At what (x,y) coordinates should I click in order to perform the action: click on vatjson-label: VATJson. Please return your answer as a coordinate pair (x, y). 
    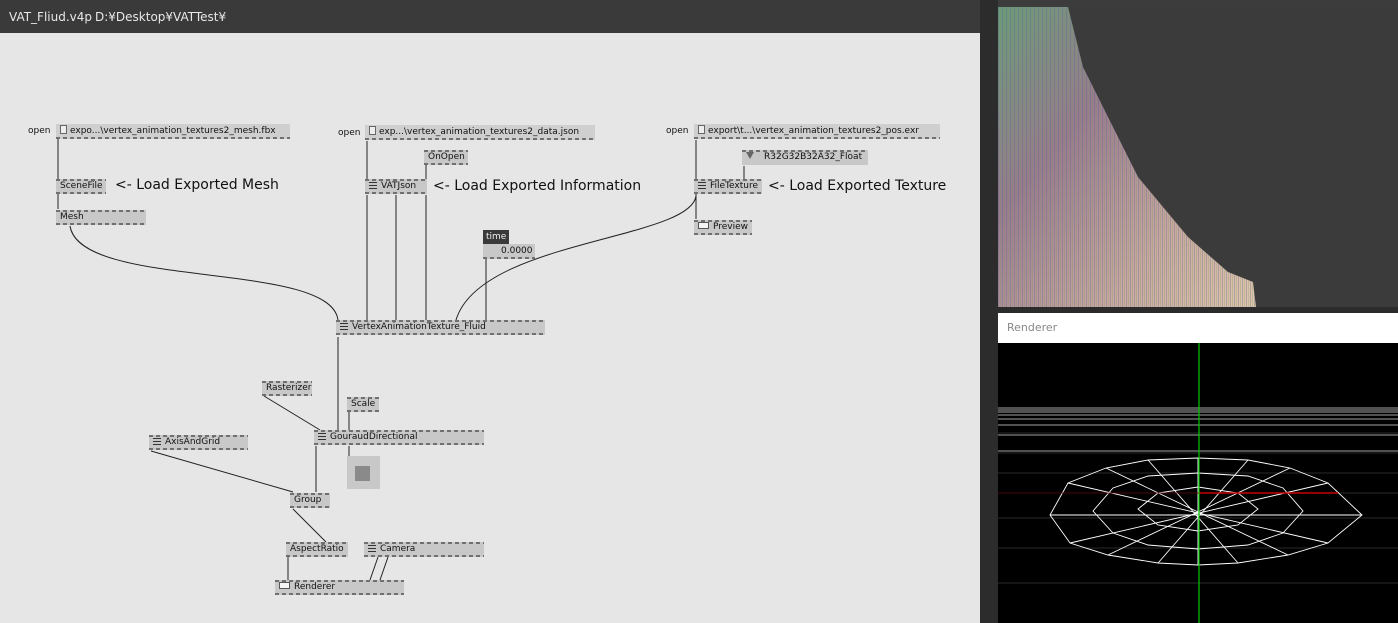
    Looking at the image, I should click on (399, 186).